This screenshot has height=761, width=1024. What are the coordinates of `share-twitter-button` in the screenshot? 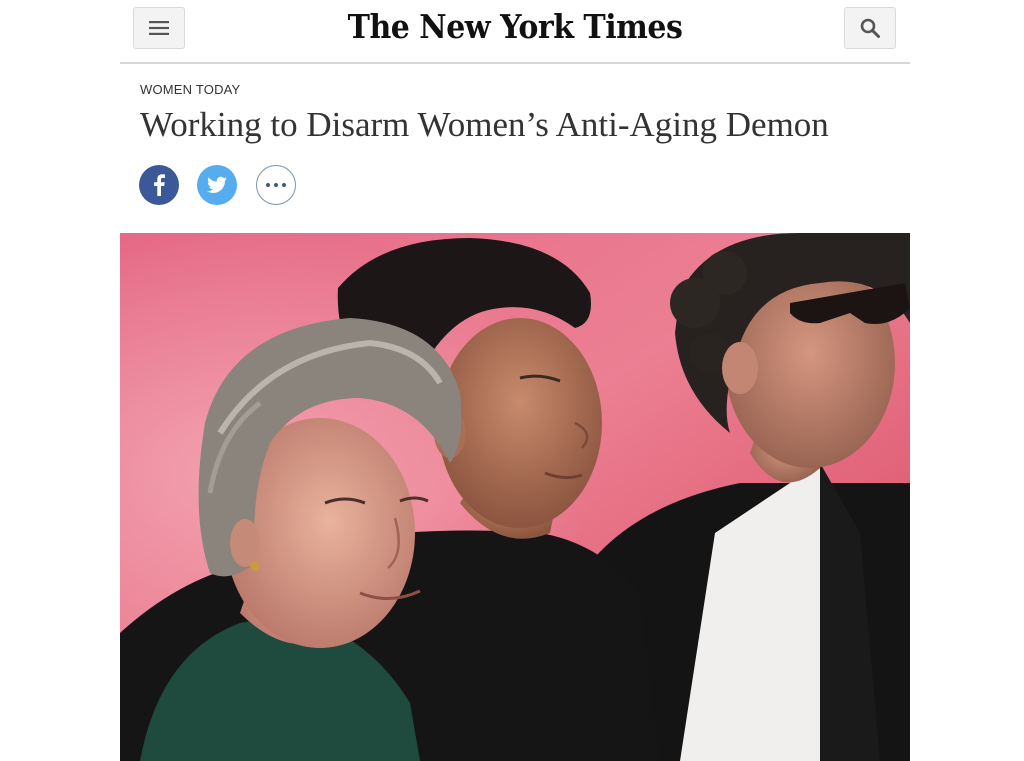 It's located at (217, 185).